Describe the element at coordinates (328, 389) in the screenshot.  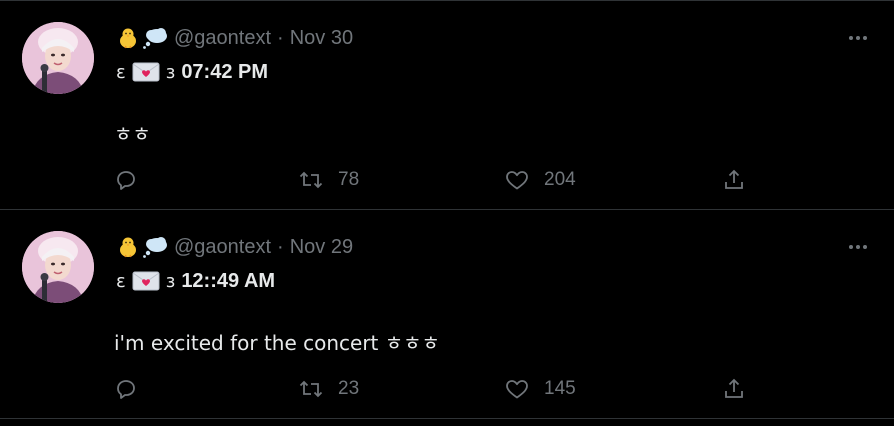
I see `retweet-button: 23` at that location.